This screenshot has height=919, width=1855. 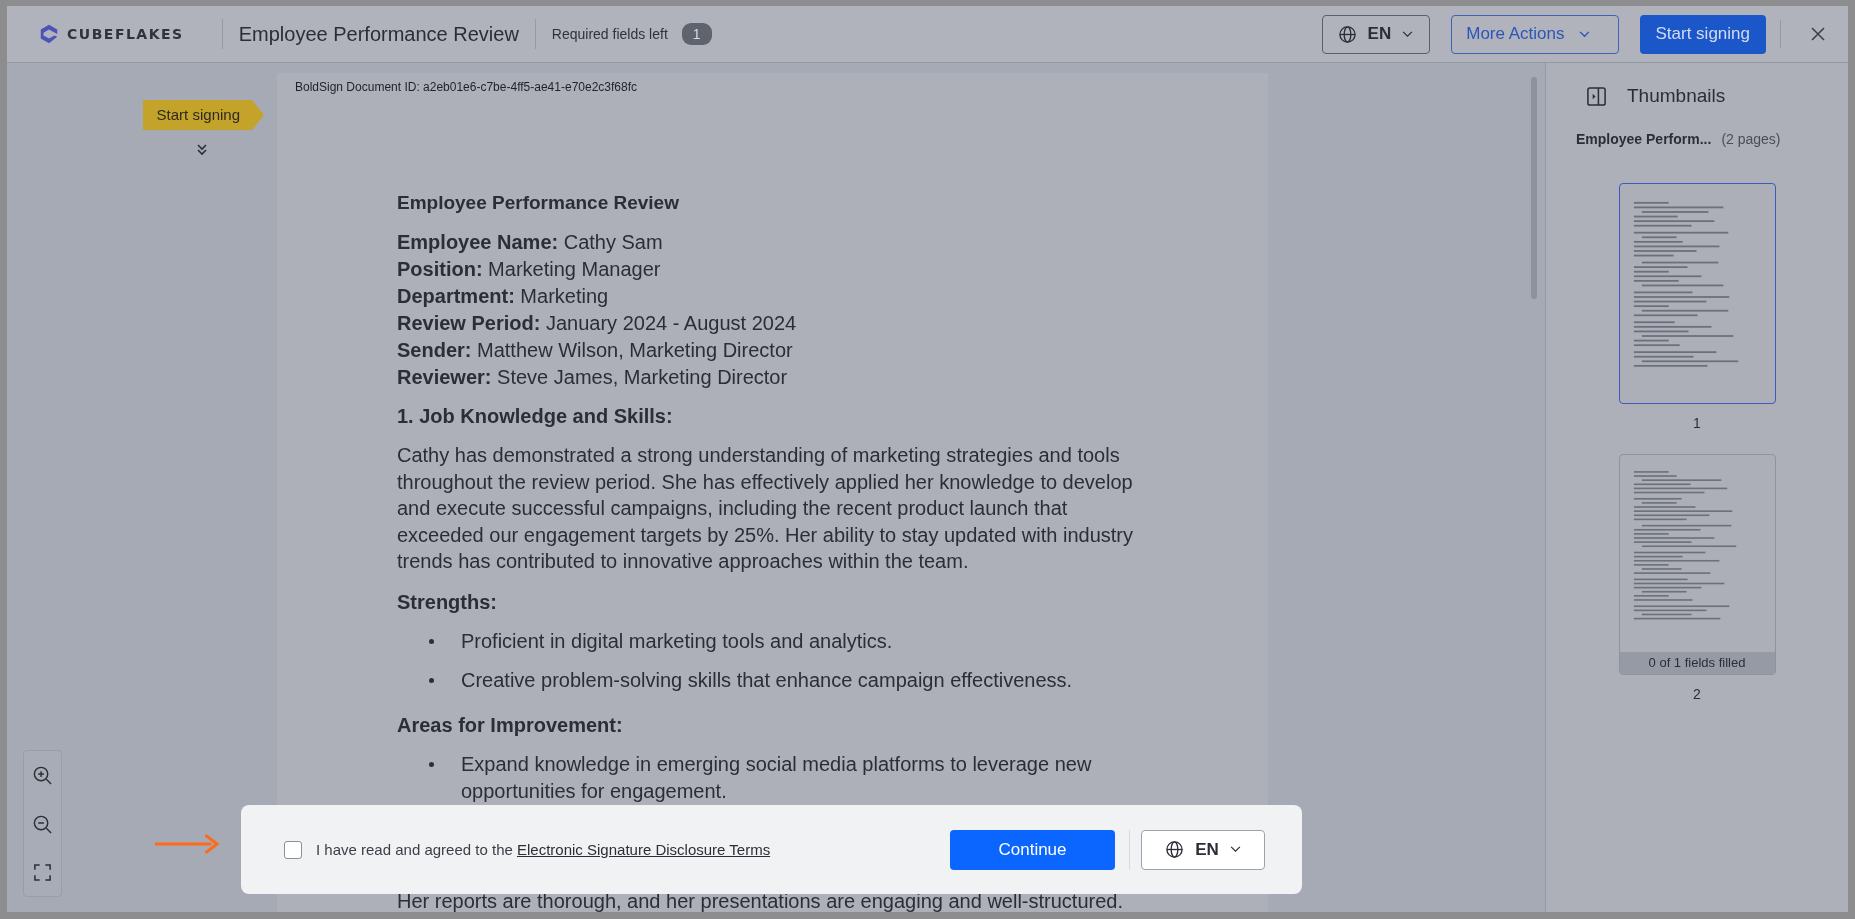 I want to click on close-icon, so click(x=1818, y=34).